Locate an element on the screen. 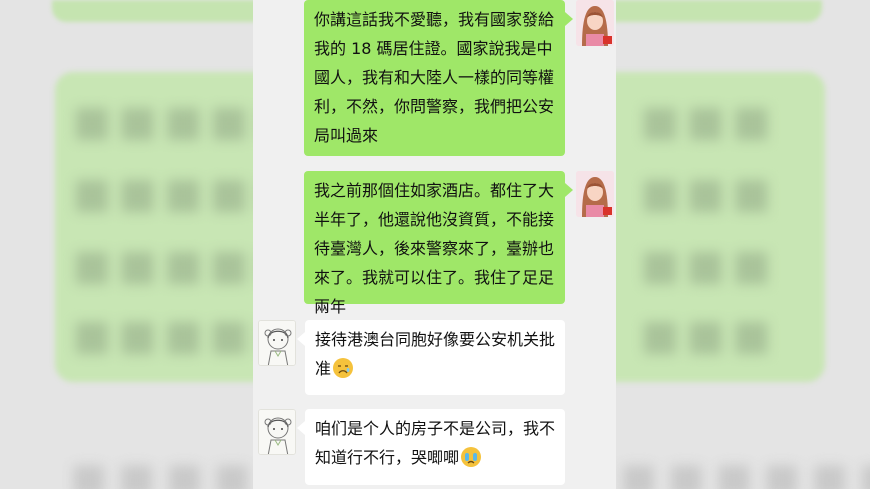 The image size is (870, 489). sad-face-emoji-icon is located at coordinates (343, 368).